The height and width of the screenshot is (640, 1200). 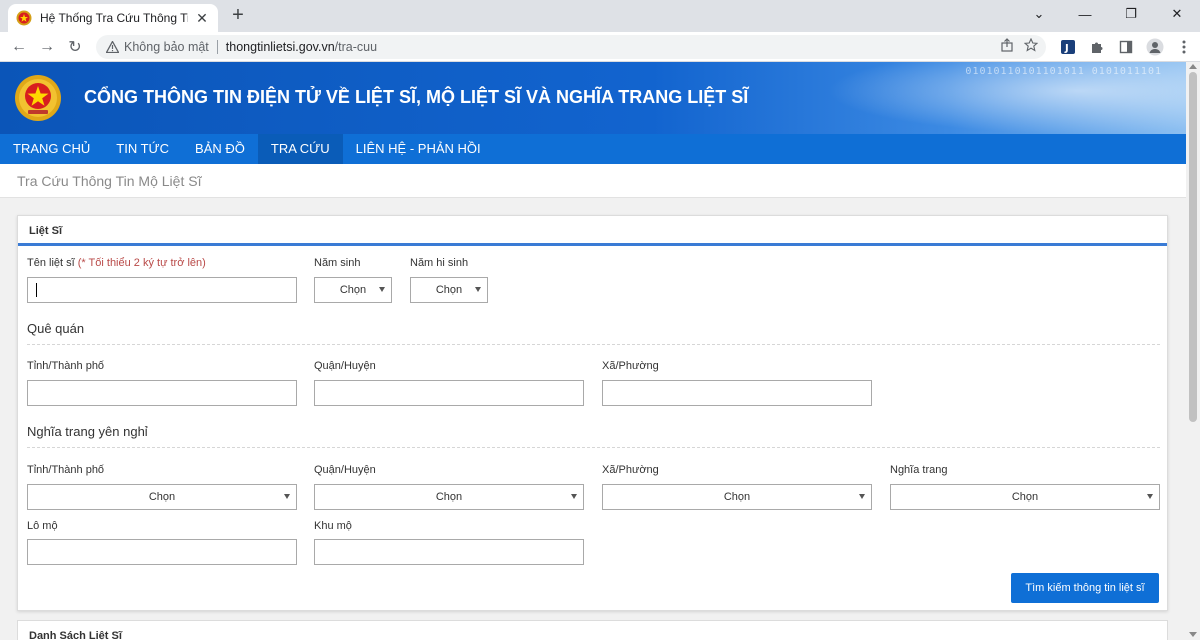 I want to click on browser-tab: Hệ Thống Tra Cứu Thông Tin Mộ ✕, so click(x=113, y=18).